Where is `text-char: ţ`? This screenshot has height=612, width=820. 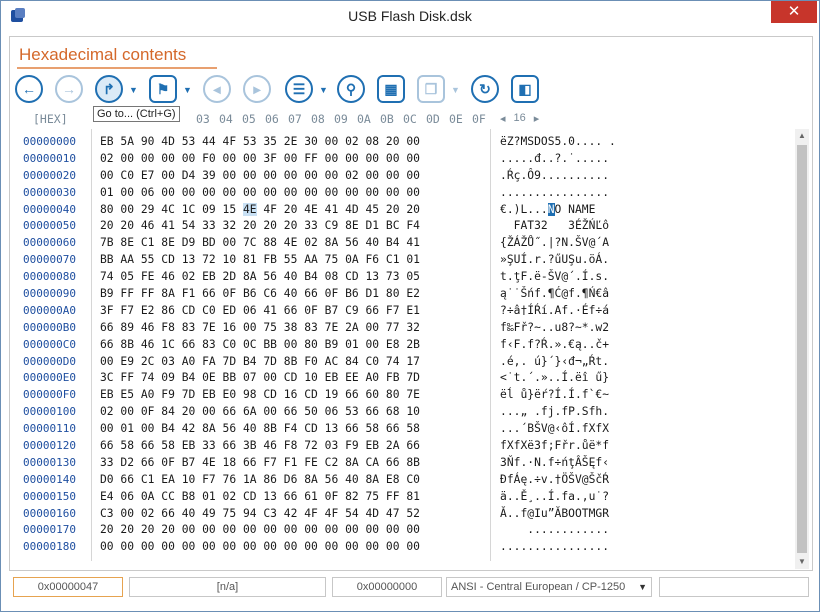 text-char: ţ is located at coordinates (571, 462).